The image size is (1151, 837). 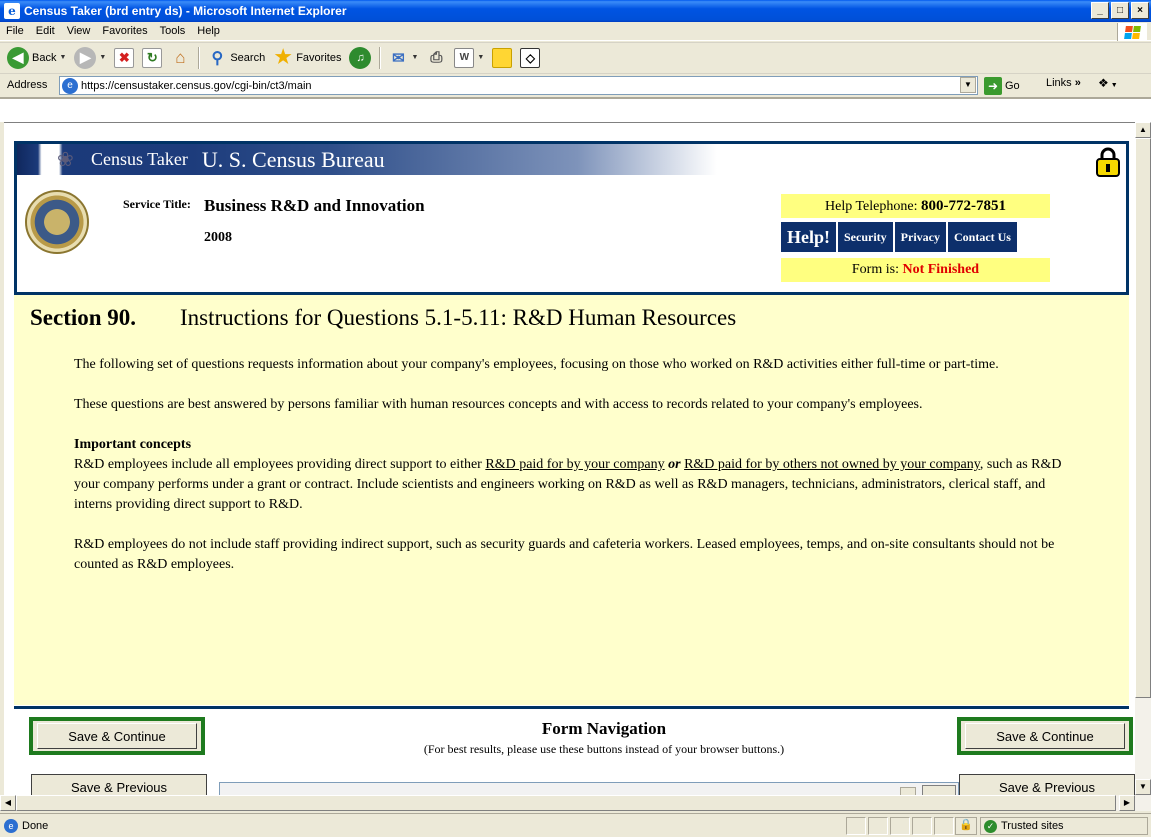 What do you see at coordinates (414, 57) in the screenshot?
I see `mail-dropdown-icon: ▼` at bounding box center [414, 57].